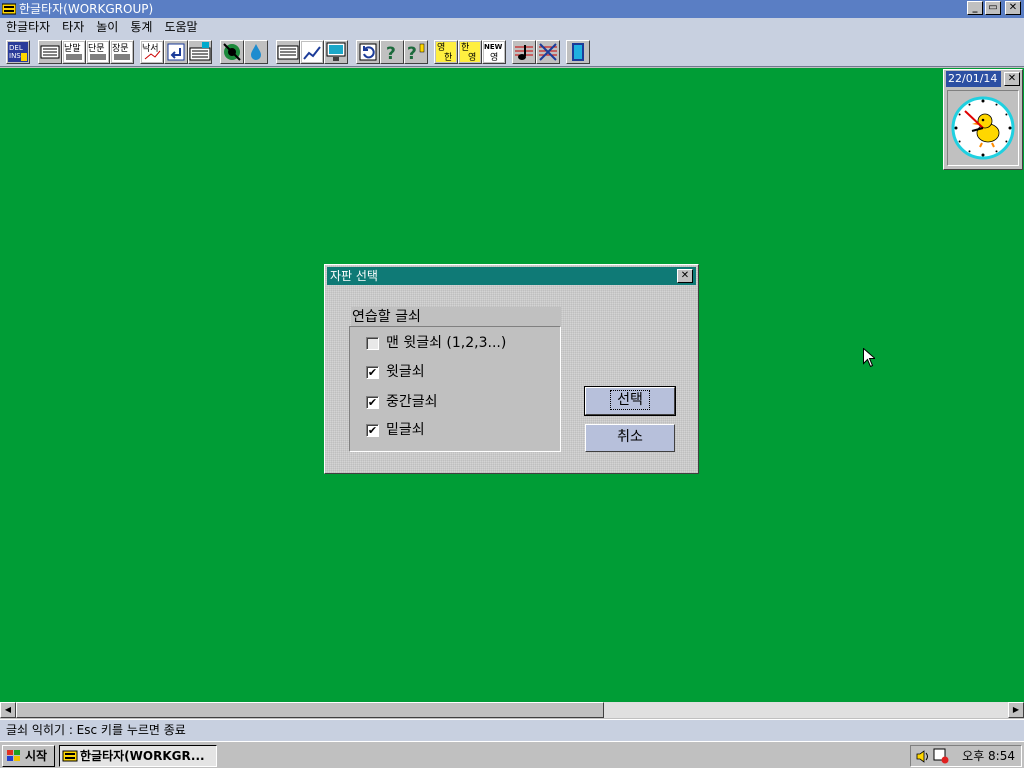 This screenshot has height=768, width=1024. What do you see at coordinates (31, 27) in the screenshot?
I see `menu-hangeultaja: 한글타자` at bounding box center [31, 27].